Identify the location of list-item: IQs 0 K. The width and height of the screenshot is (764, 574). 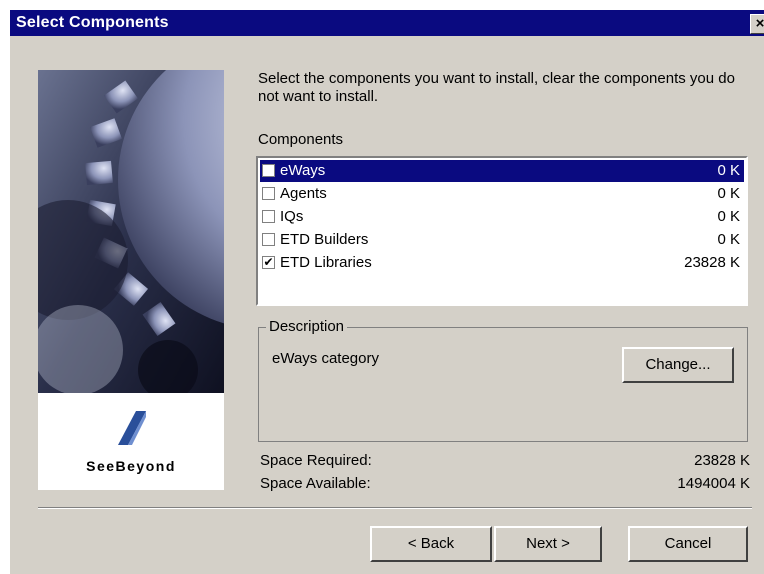
(502, 217).